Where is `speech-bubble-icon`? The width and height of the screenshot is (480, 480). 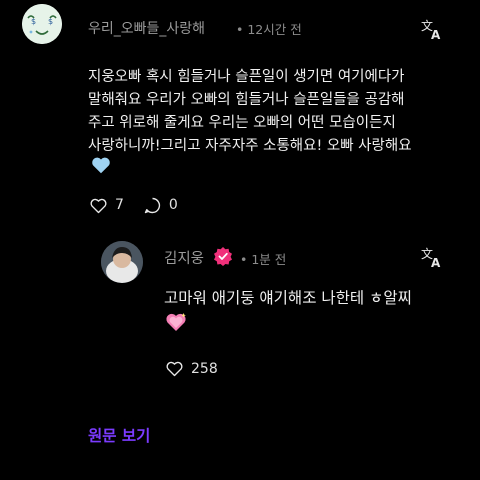
speech-bubble-icon is located at coordinates (152, 205).